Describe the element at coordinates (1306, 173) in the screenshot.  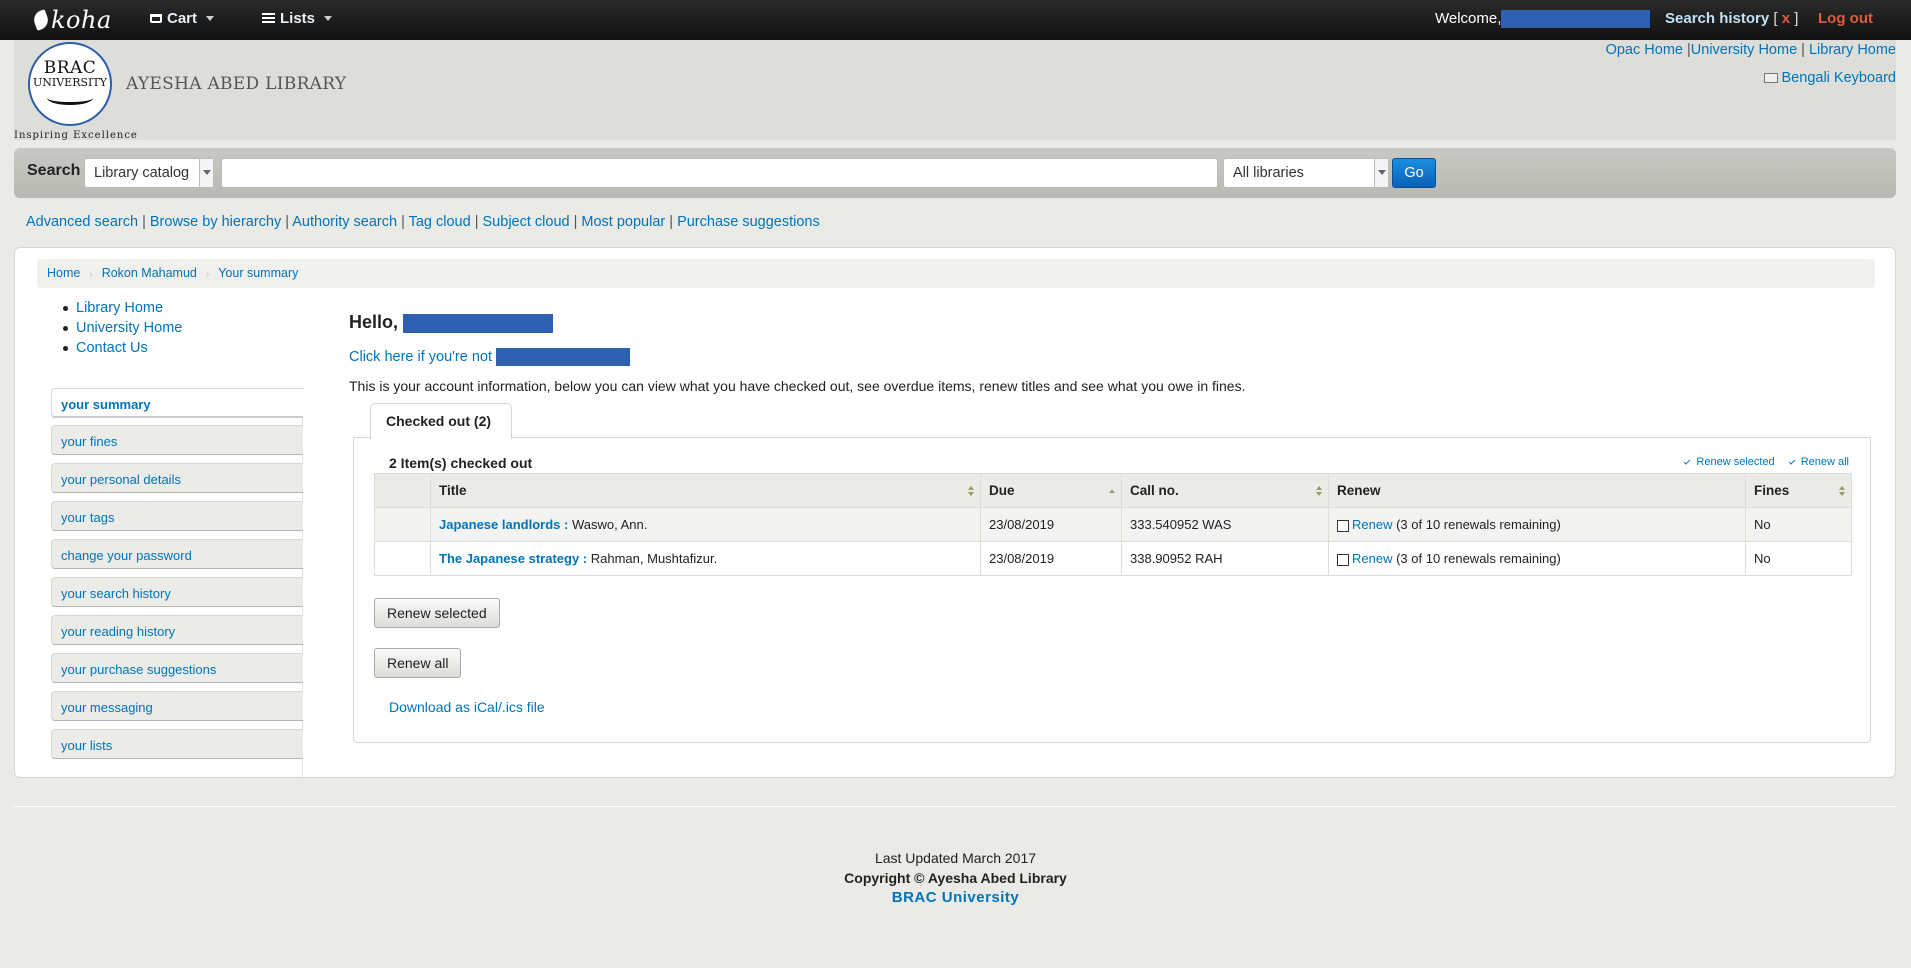
I see `library-select: All libraries` at that location.